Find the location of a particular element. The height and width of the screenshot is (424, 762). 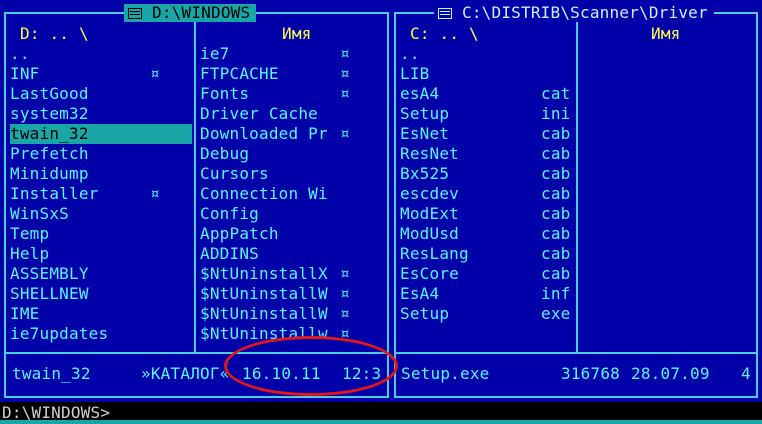

left-panel-title: D:\WINDOWS is located at coordinates (190, 12).